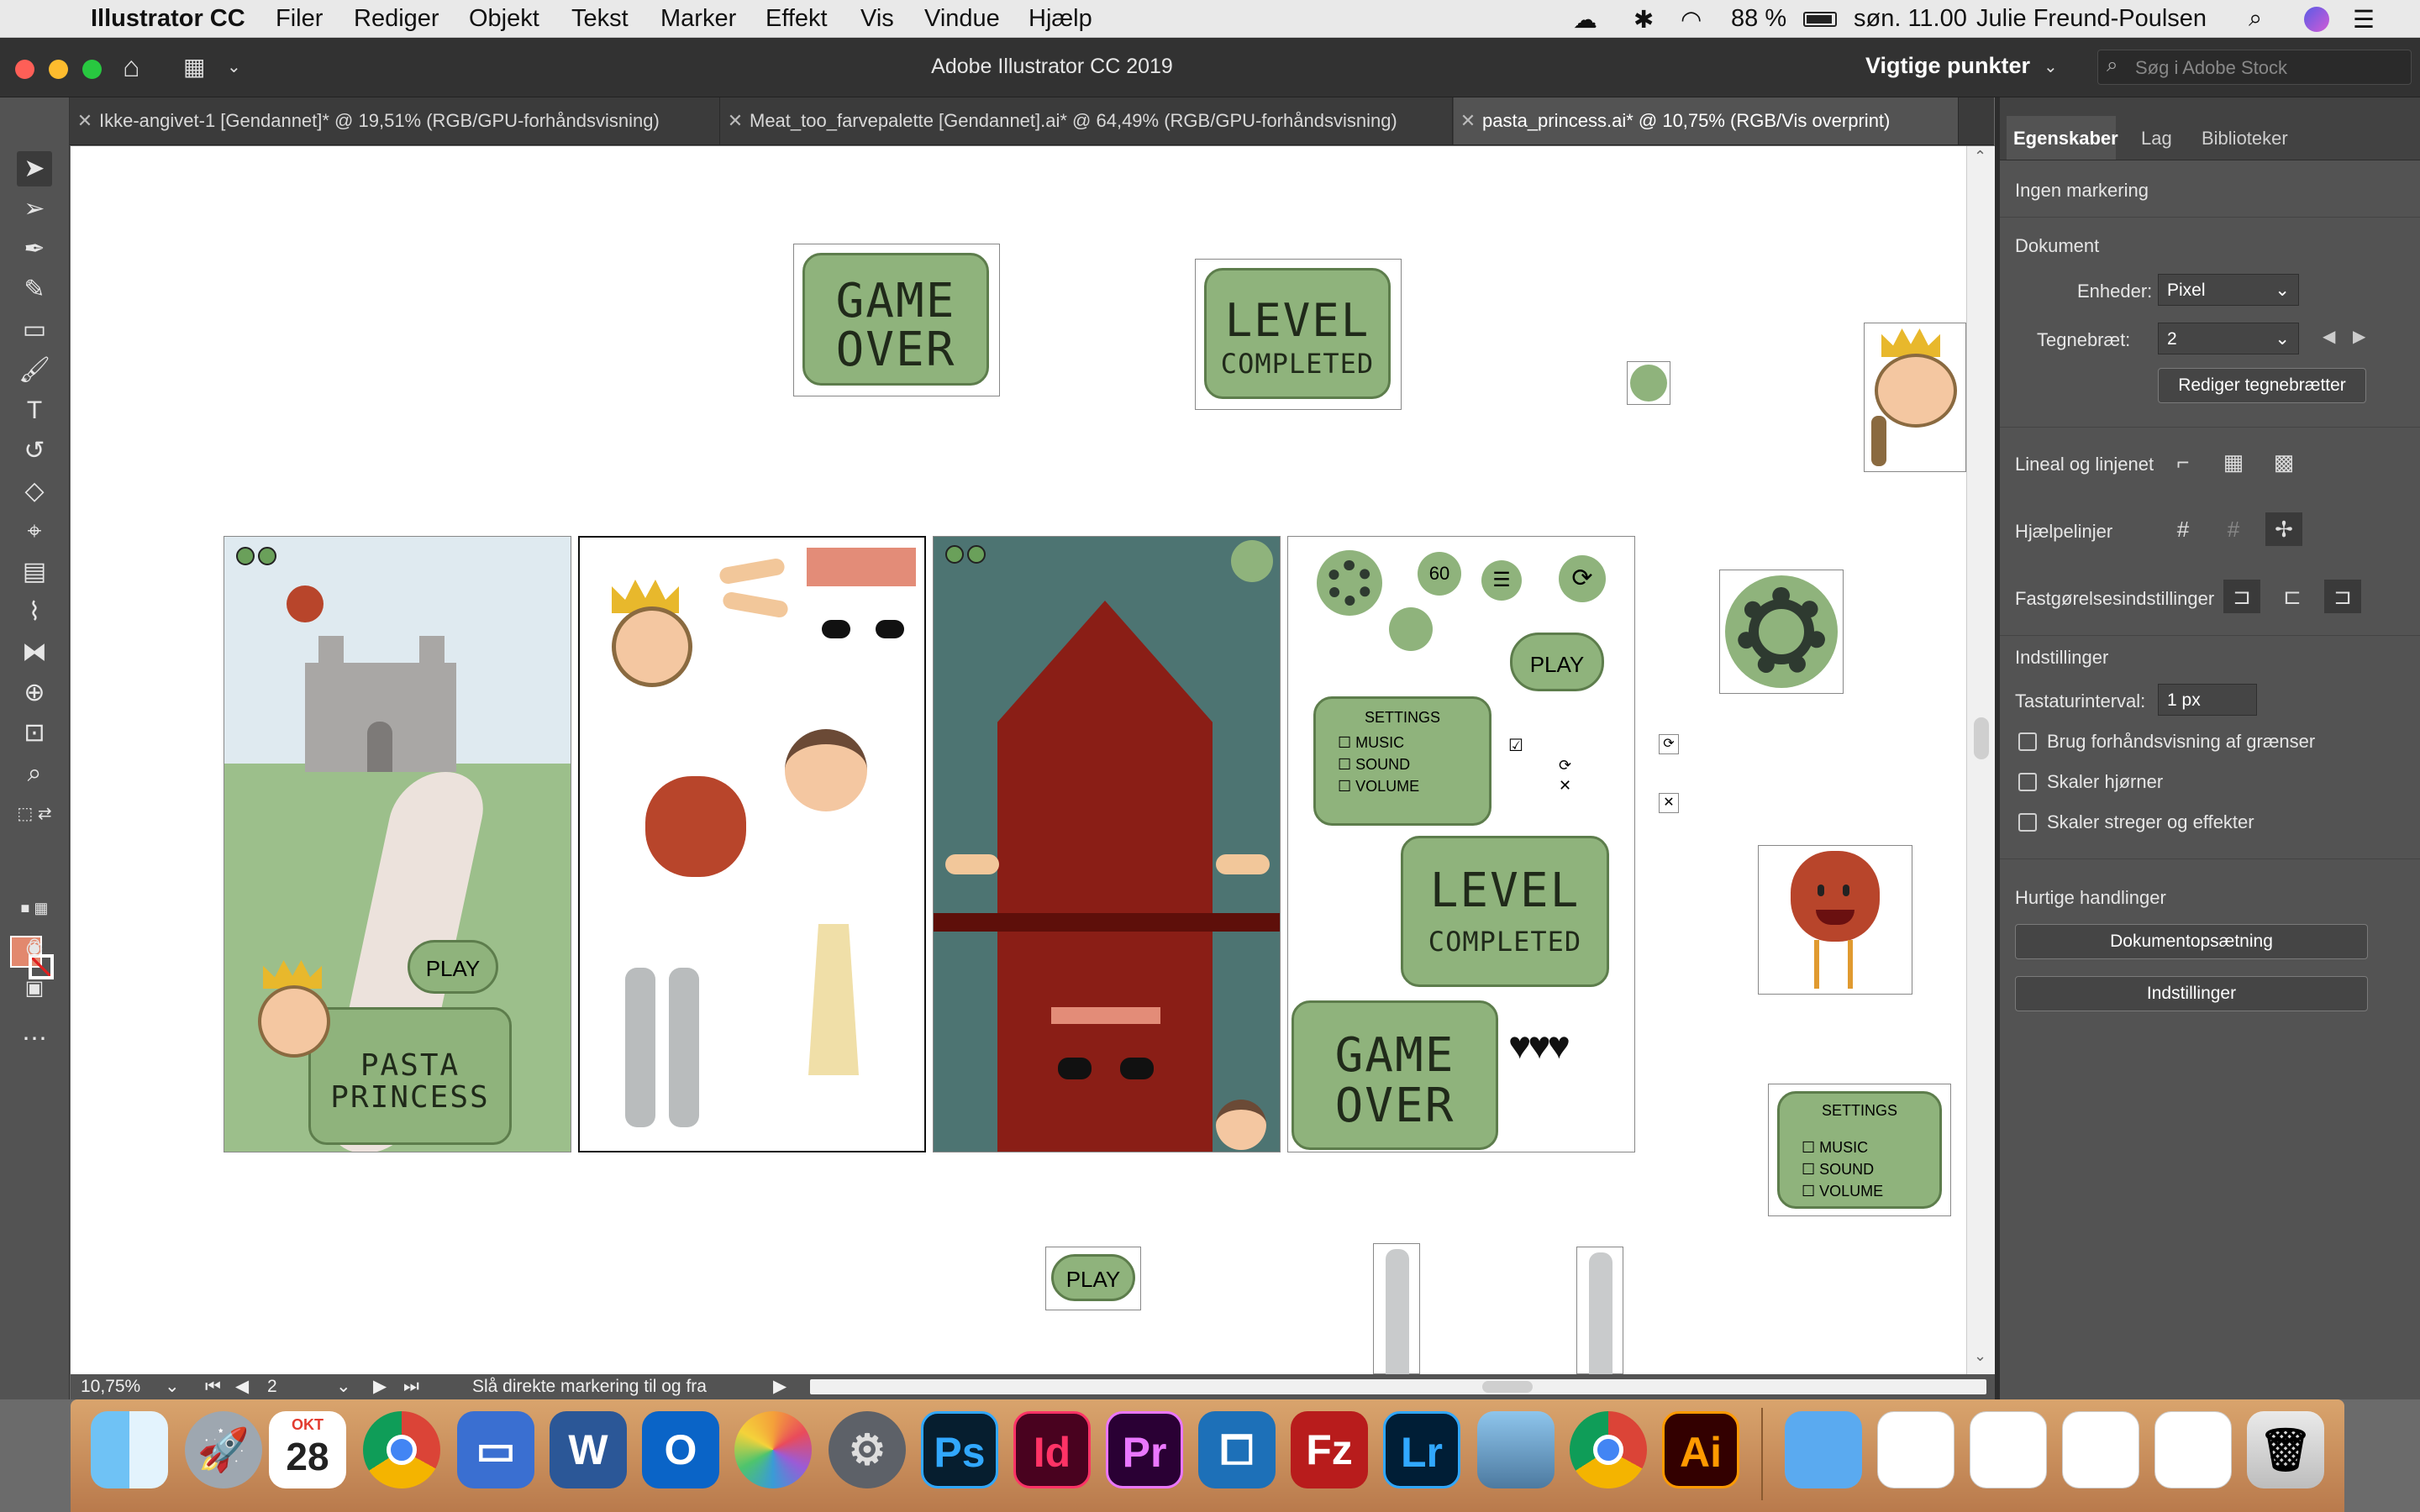 This screenshot has height=1512, width=2420. Describe the element at coordinates (1980, 1356) in the screenshot. I see `scroll-down-icon: ⌄` at that location.